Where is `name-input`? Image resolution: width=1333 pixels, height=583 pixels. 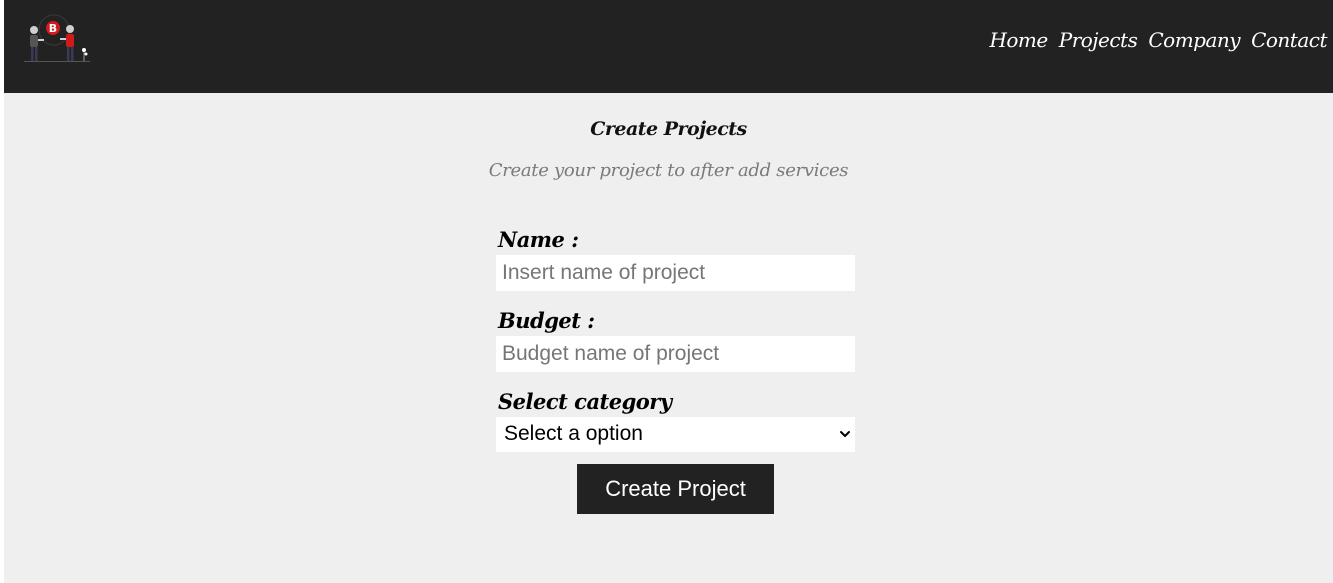
name-input is located at coordinates (675, 273).